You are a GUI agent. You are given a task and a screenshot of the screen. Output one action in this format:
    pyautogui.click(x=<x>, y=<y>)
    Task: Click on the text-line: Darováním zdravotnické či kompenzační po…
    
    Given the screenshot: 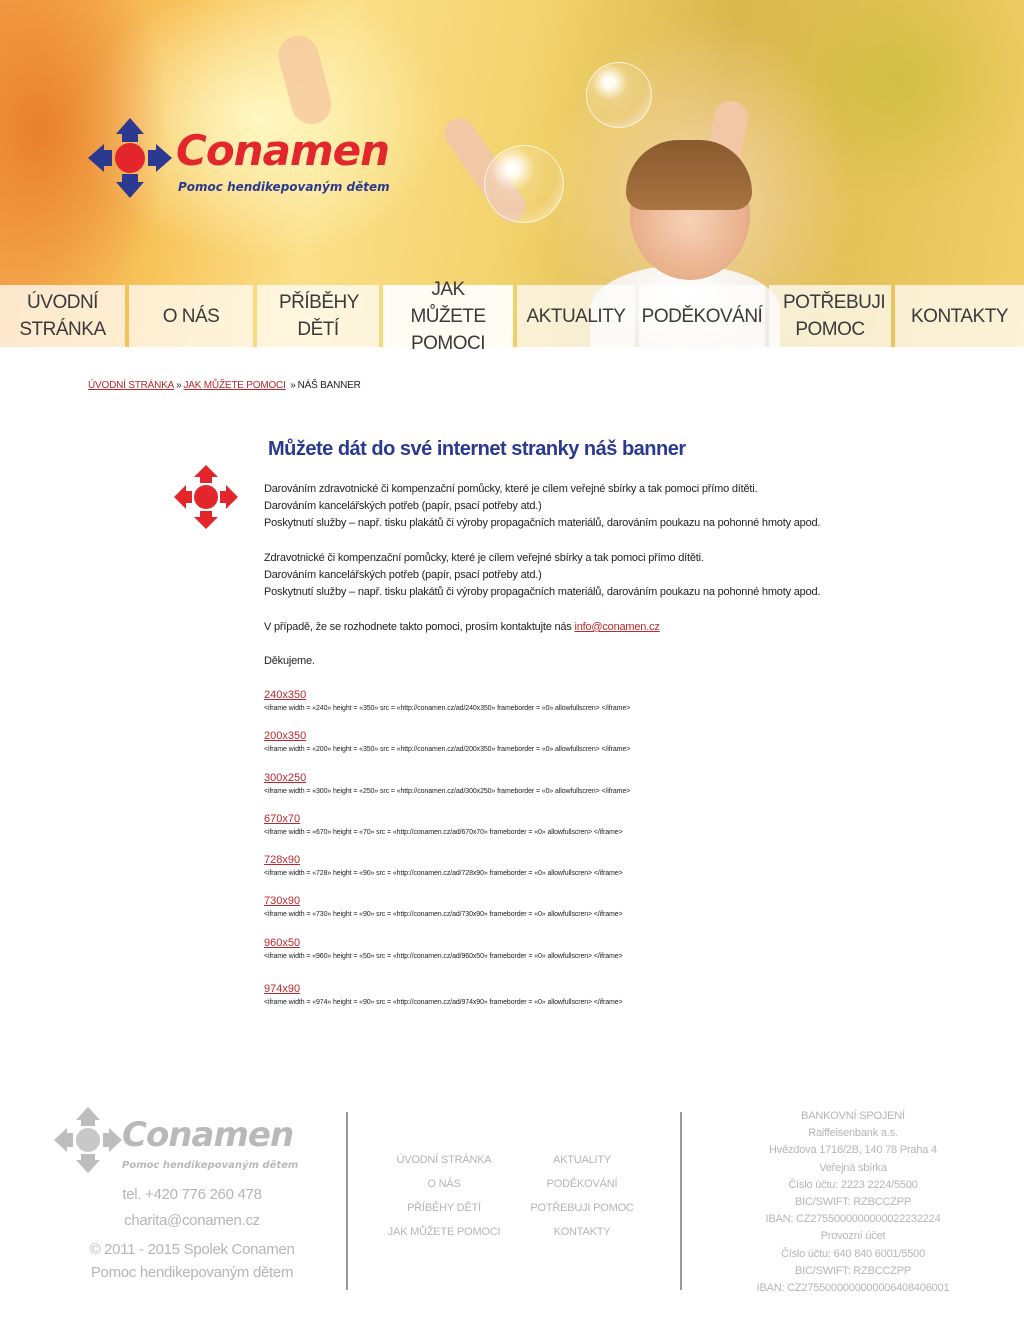 What is the action you would take?
    pyautogui.click(x=511, y=489)
    